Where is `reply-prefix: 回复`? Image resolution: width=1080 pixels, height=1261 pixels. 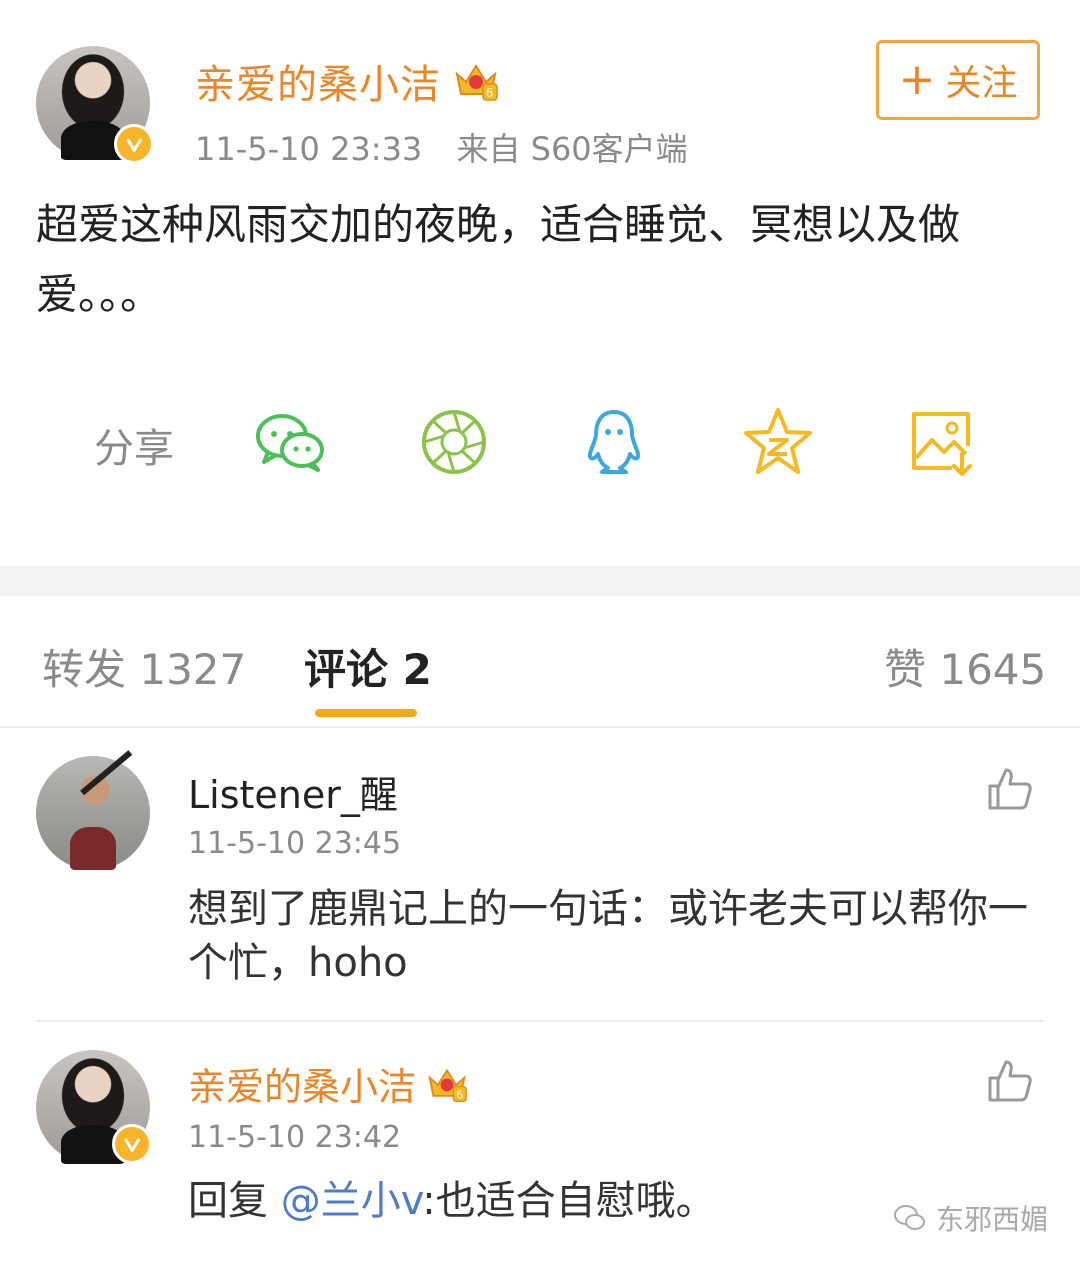
reply-prefix: 回复 is located at coordinates (234, 1201).